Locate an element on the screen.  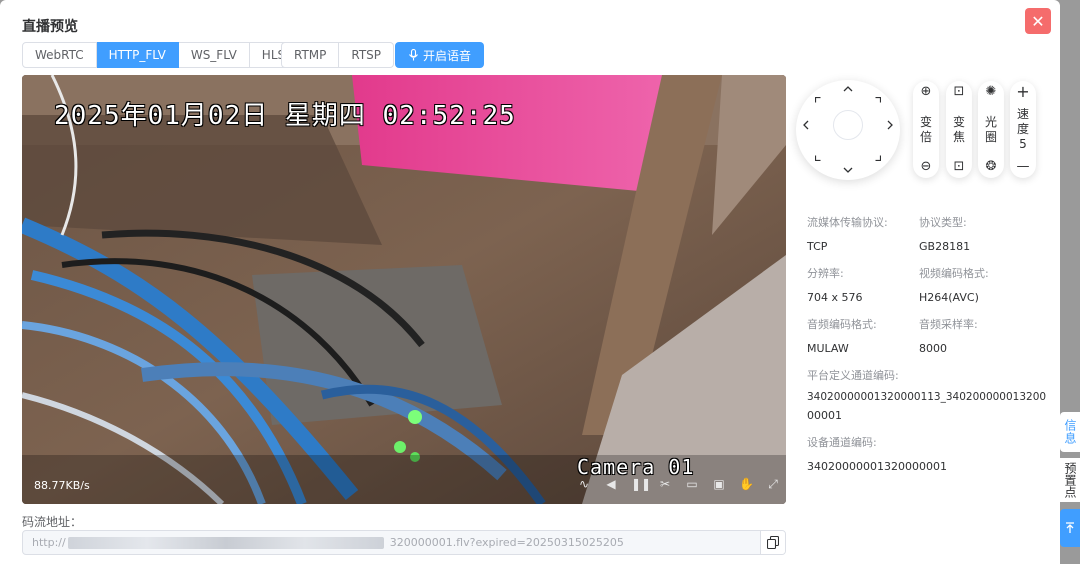
protocol-label: 流媒体传输协议: is located at coordinates (847, 222).